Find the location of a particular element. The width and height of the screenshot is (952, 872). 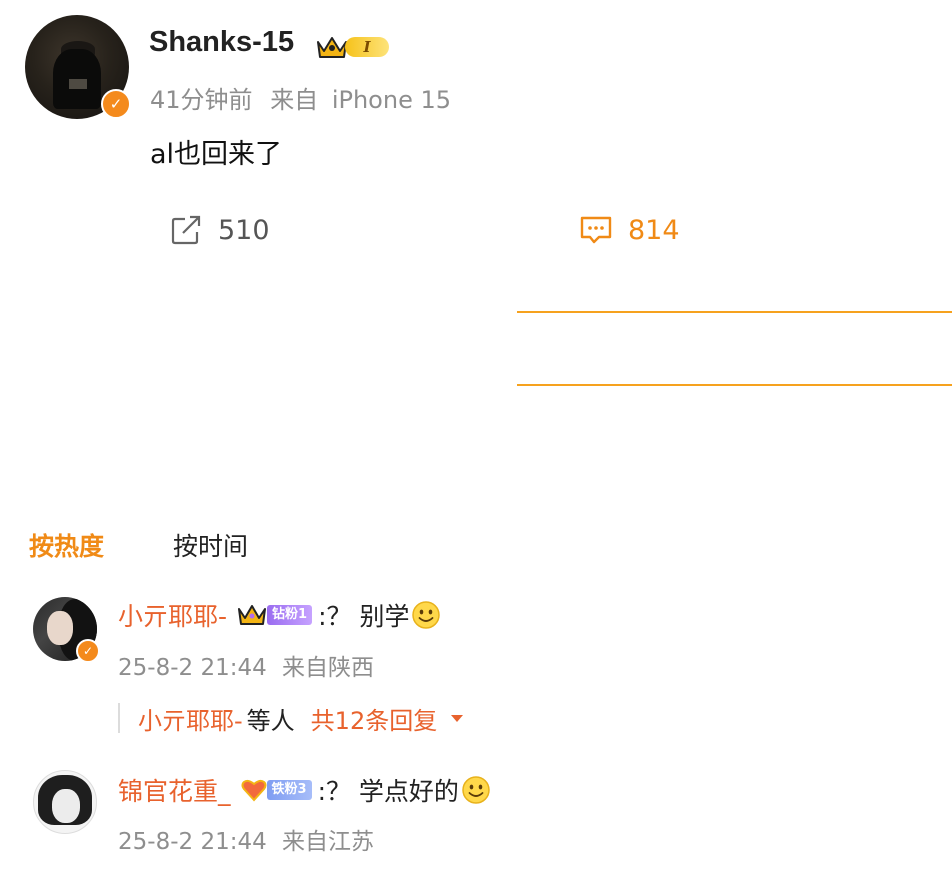

reply-summary: 小亓耶耶- 等人 共12条回复 is located at coordinates (291, 718).